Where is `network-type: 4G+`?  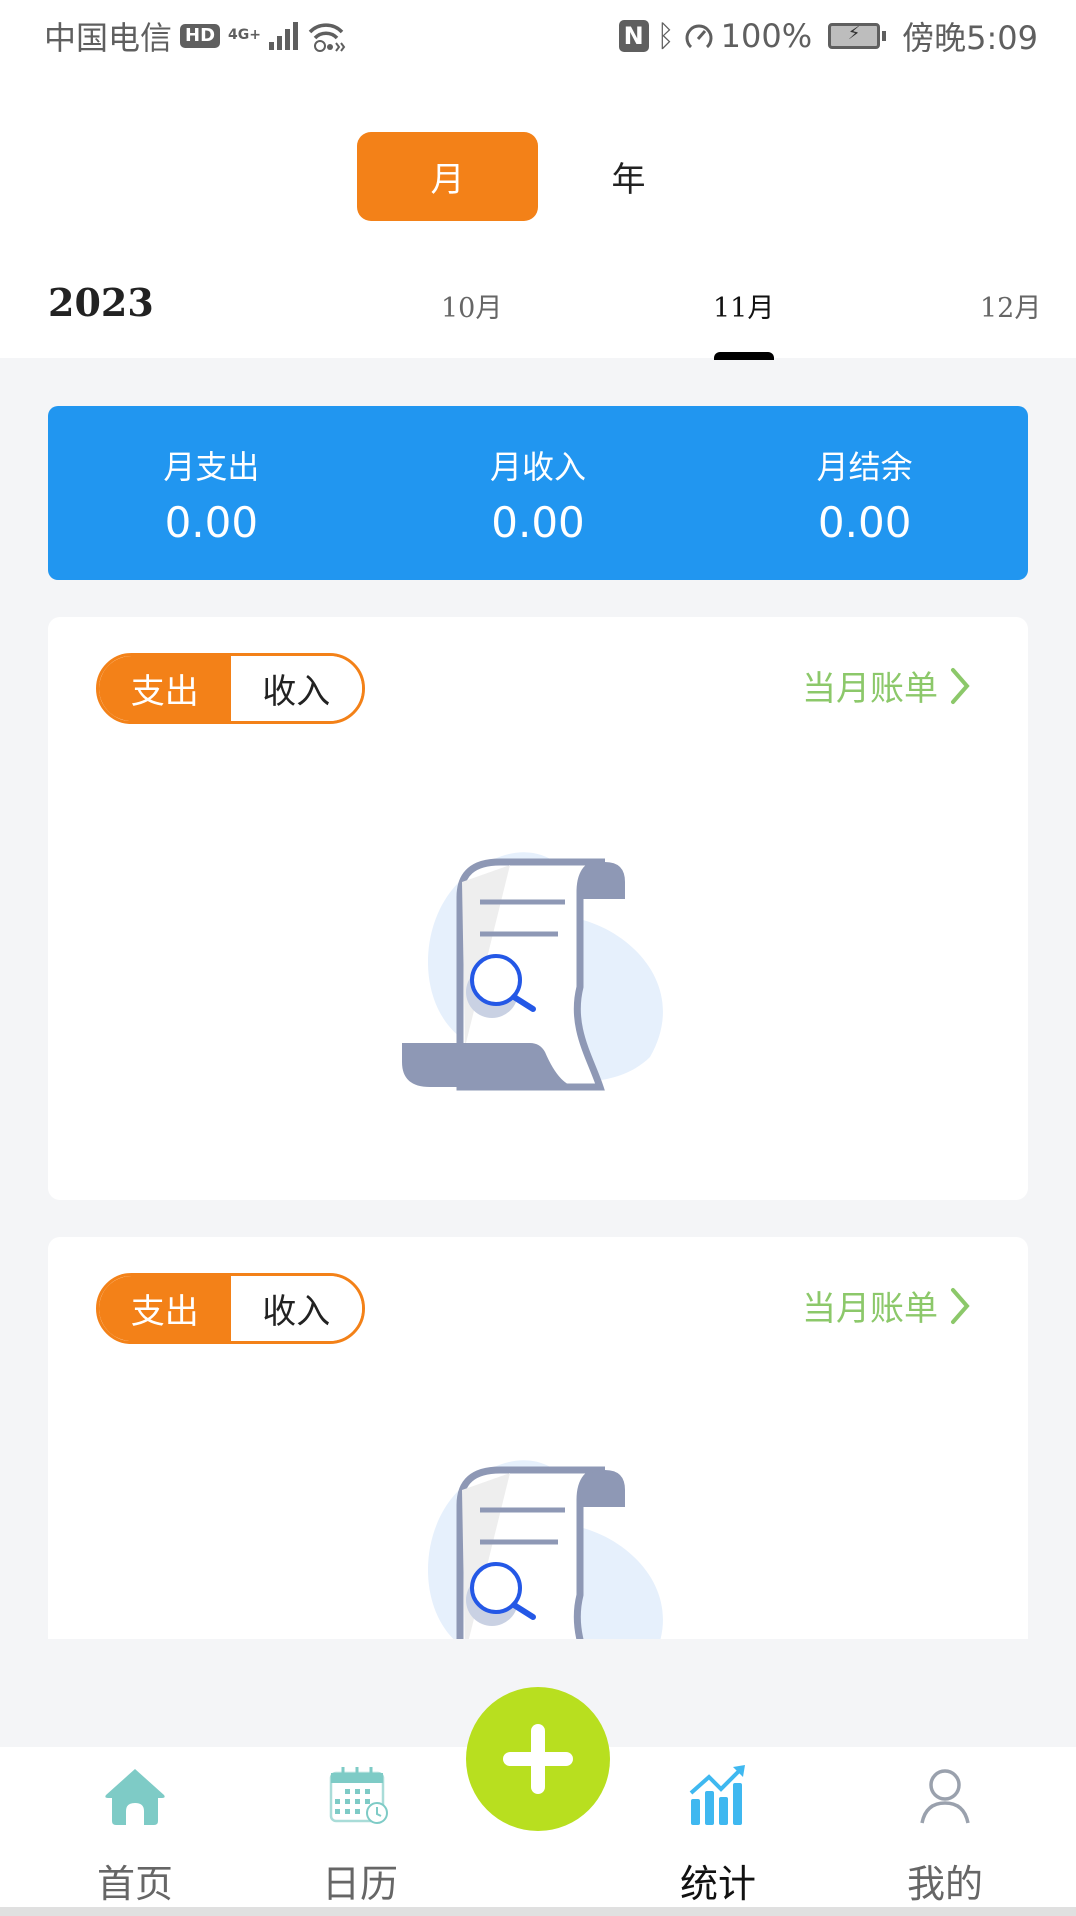 network-type: 4G+ is located at coordinates (244, 35).